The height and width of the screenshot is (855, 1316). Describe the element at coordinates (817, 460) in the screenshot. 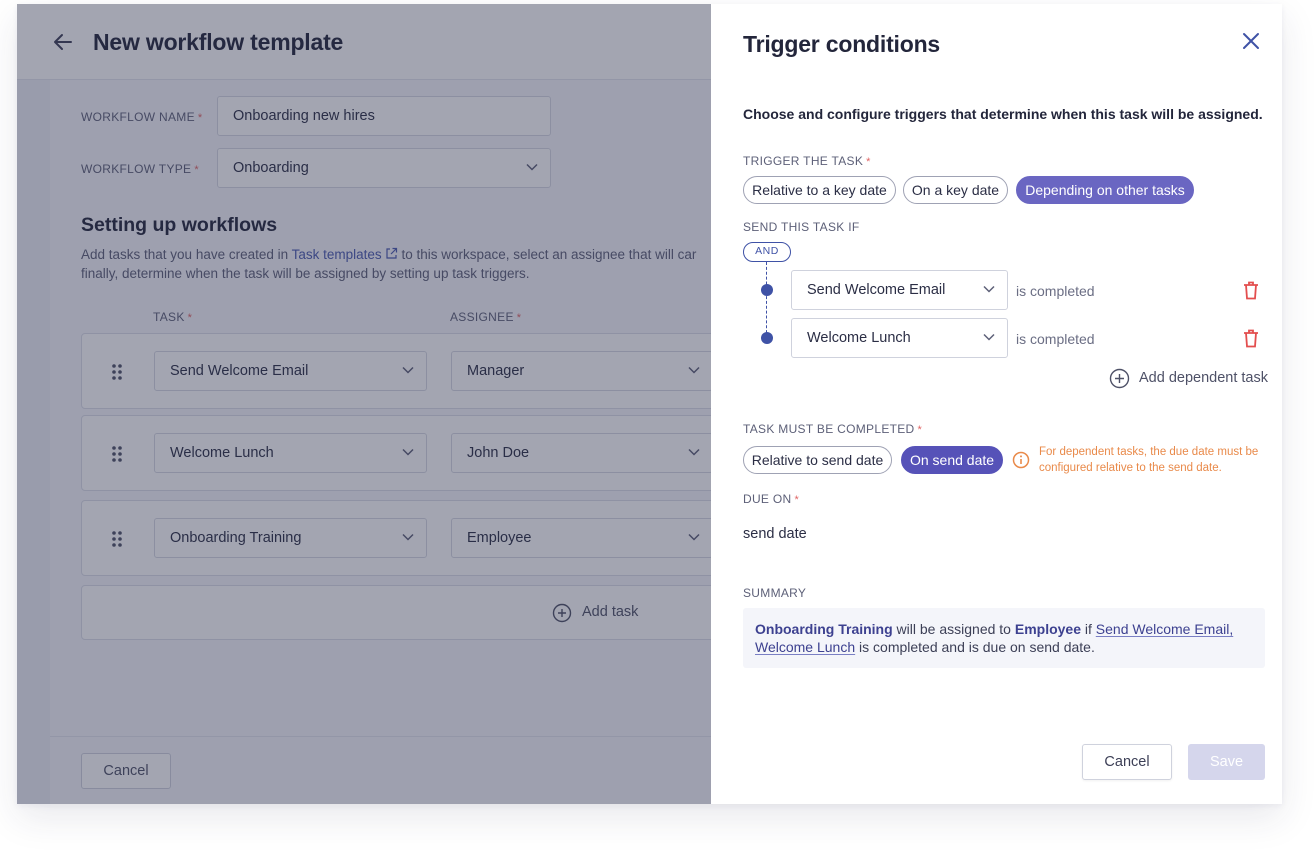

I see `completed-option-relative: Relative to send date` at that location.